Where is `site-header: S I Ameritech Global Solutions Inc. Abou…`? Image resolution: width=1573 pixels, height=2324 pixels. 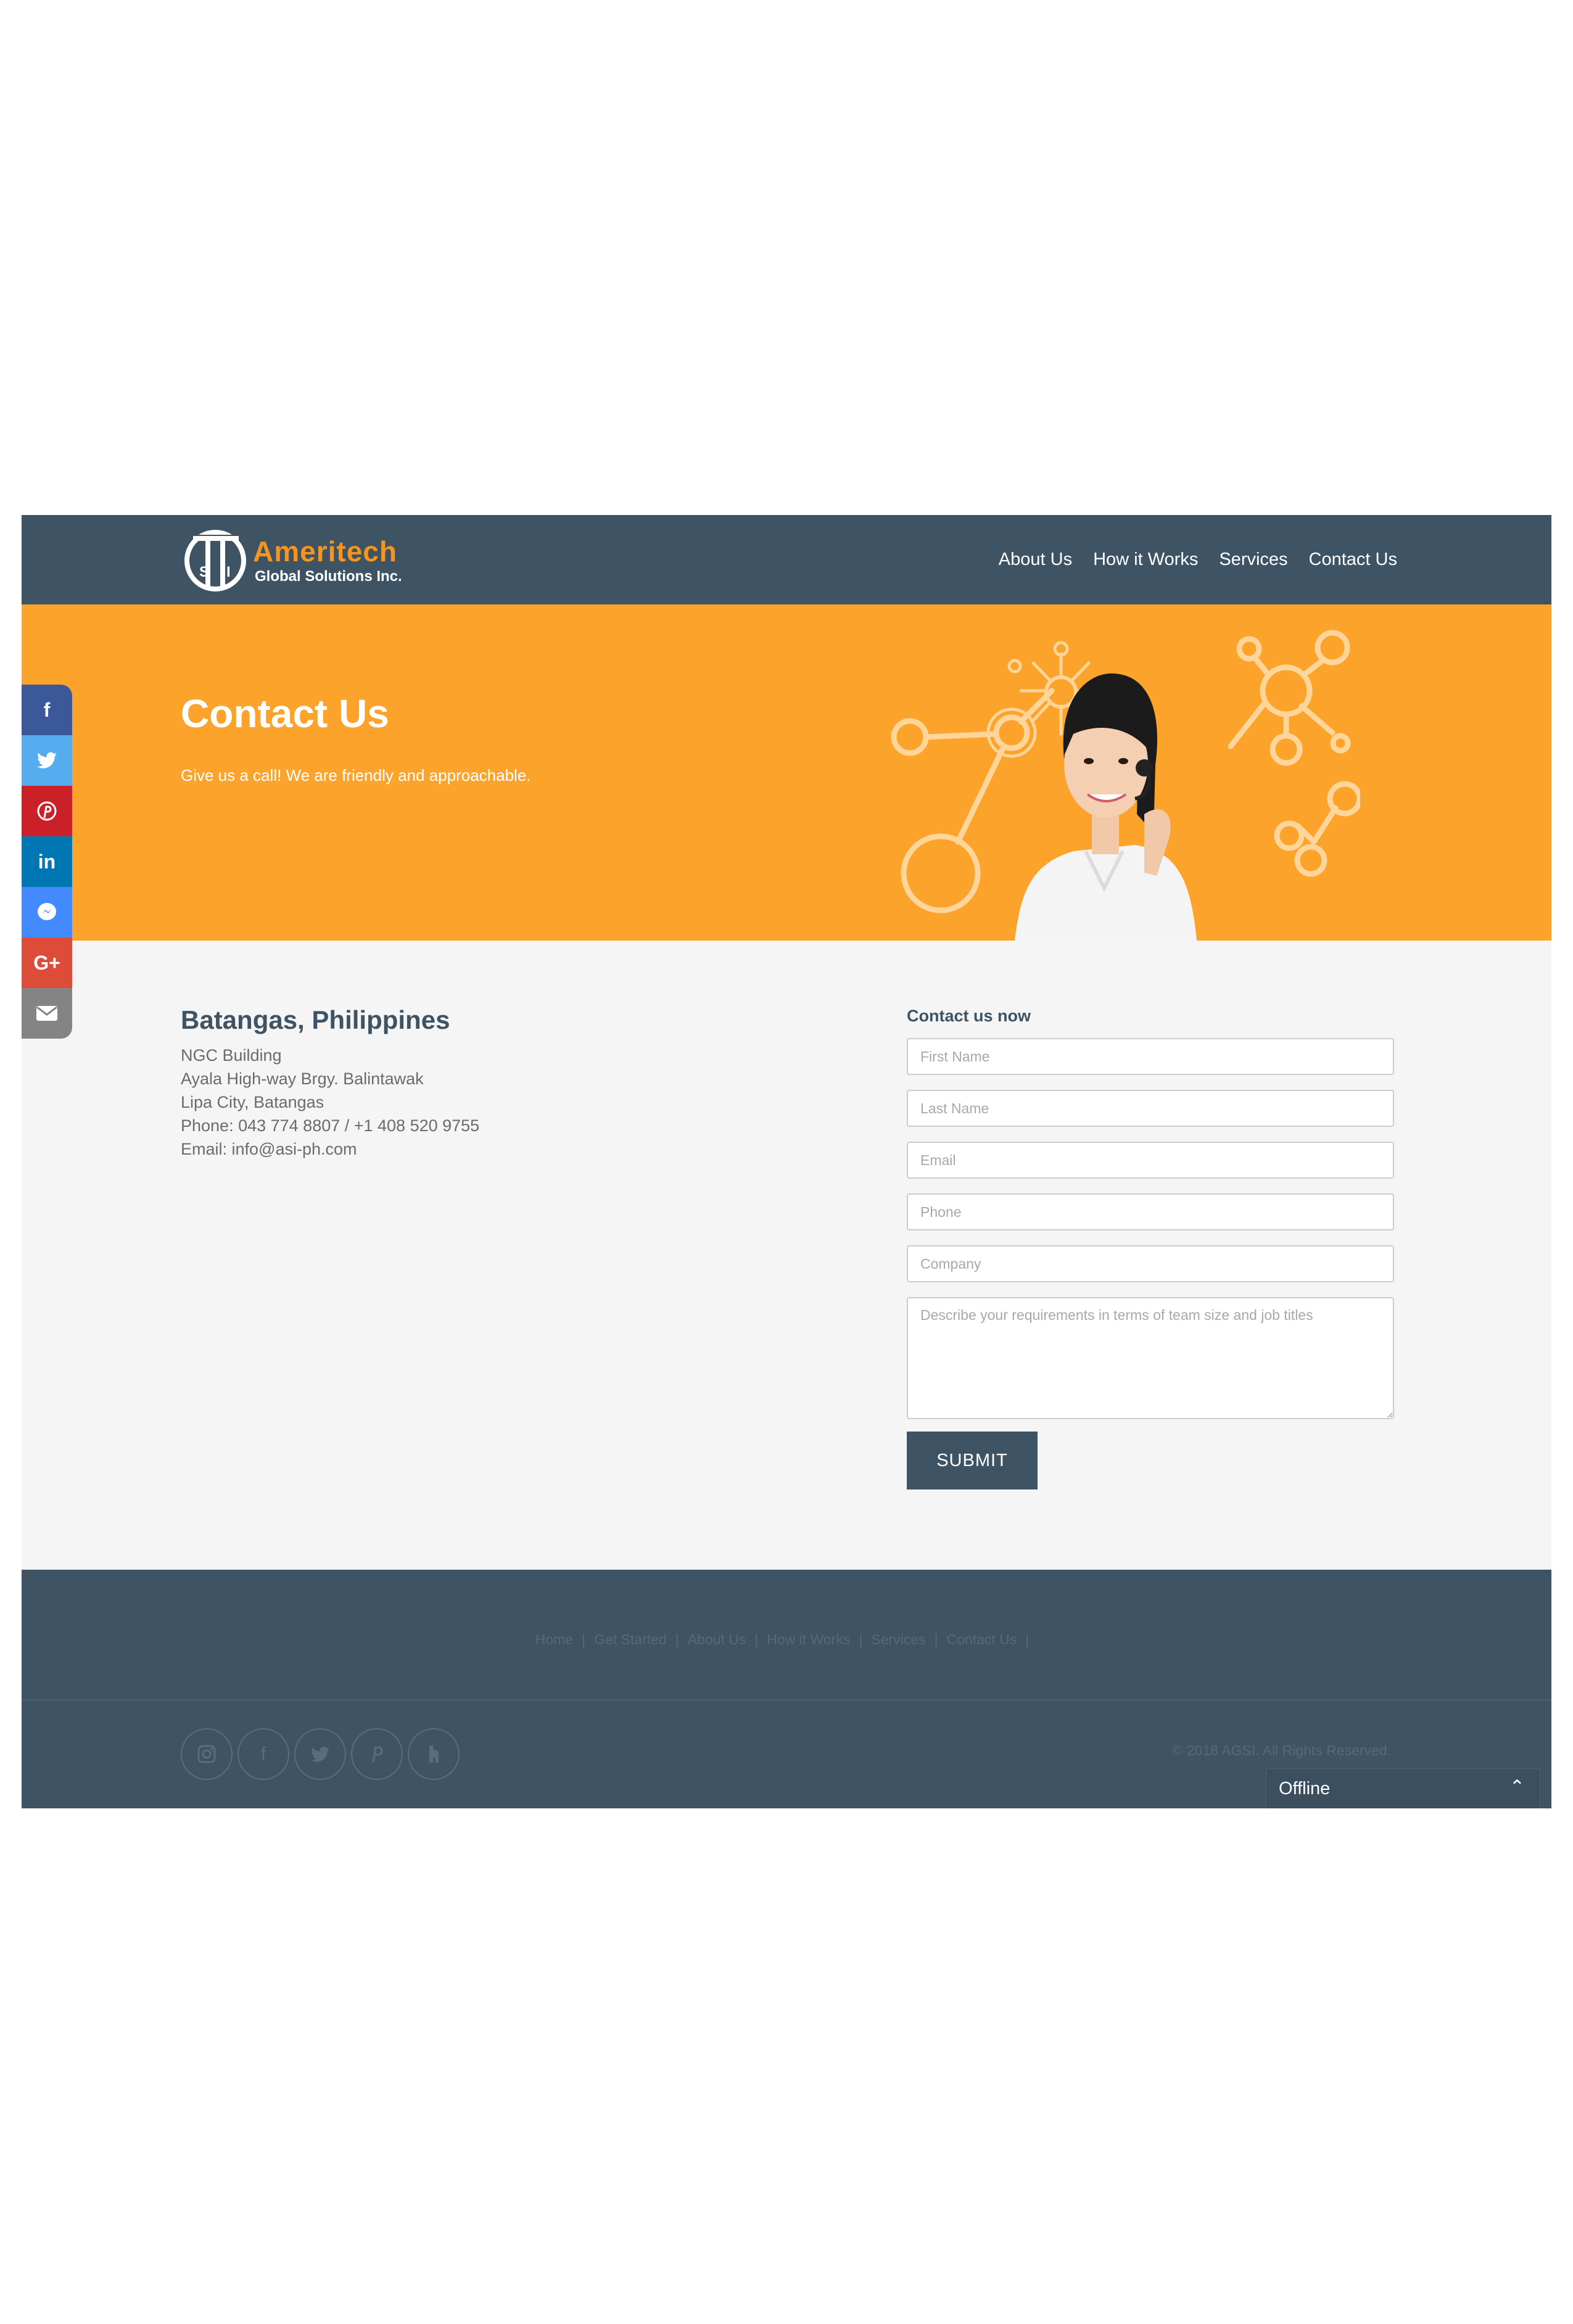
site-header: S I Ameritech Global Solutions Inc. Abou… is located at coordinates (786, 559).